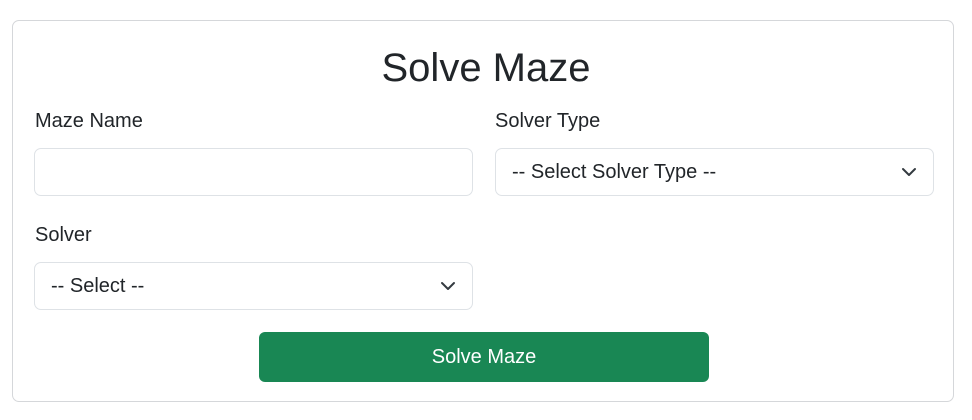 This screenshot has height=420, width=972. What do you see at coordinates (614, 171) in the screenshot?
I see `solver-type-selected-value: -- Select Solver Type --` at bounding box center [614, 171].